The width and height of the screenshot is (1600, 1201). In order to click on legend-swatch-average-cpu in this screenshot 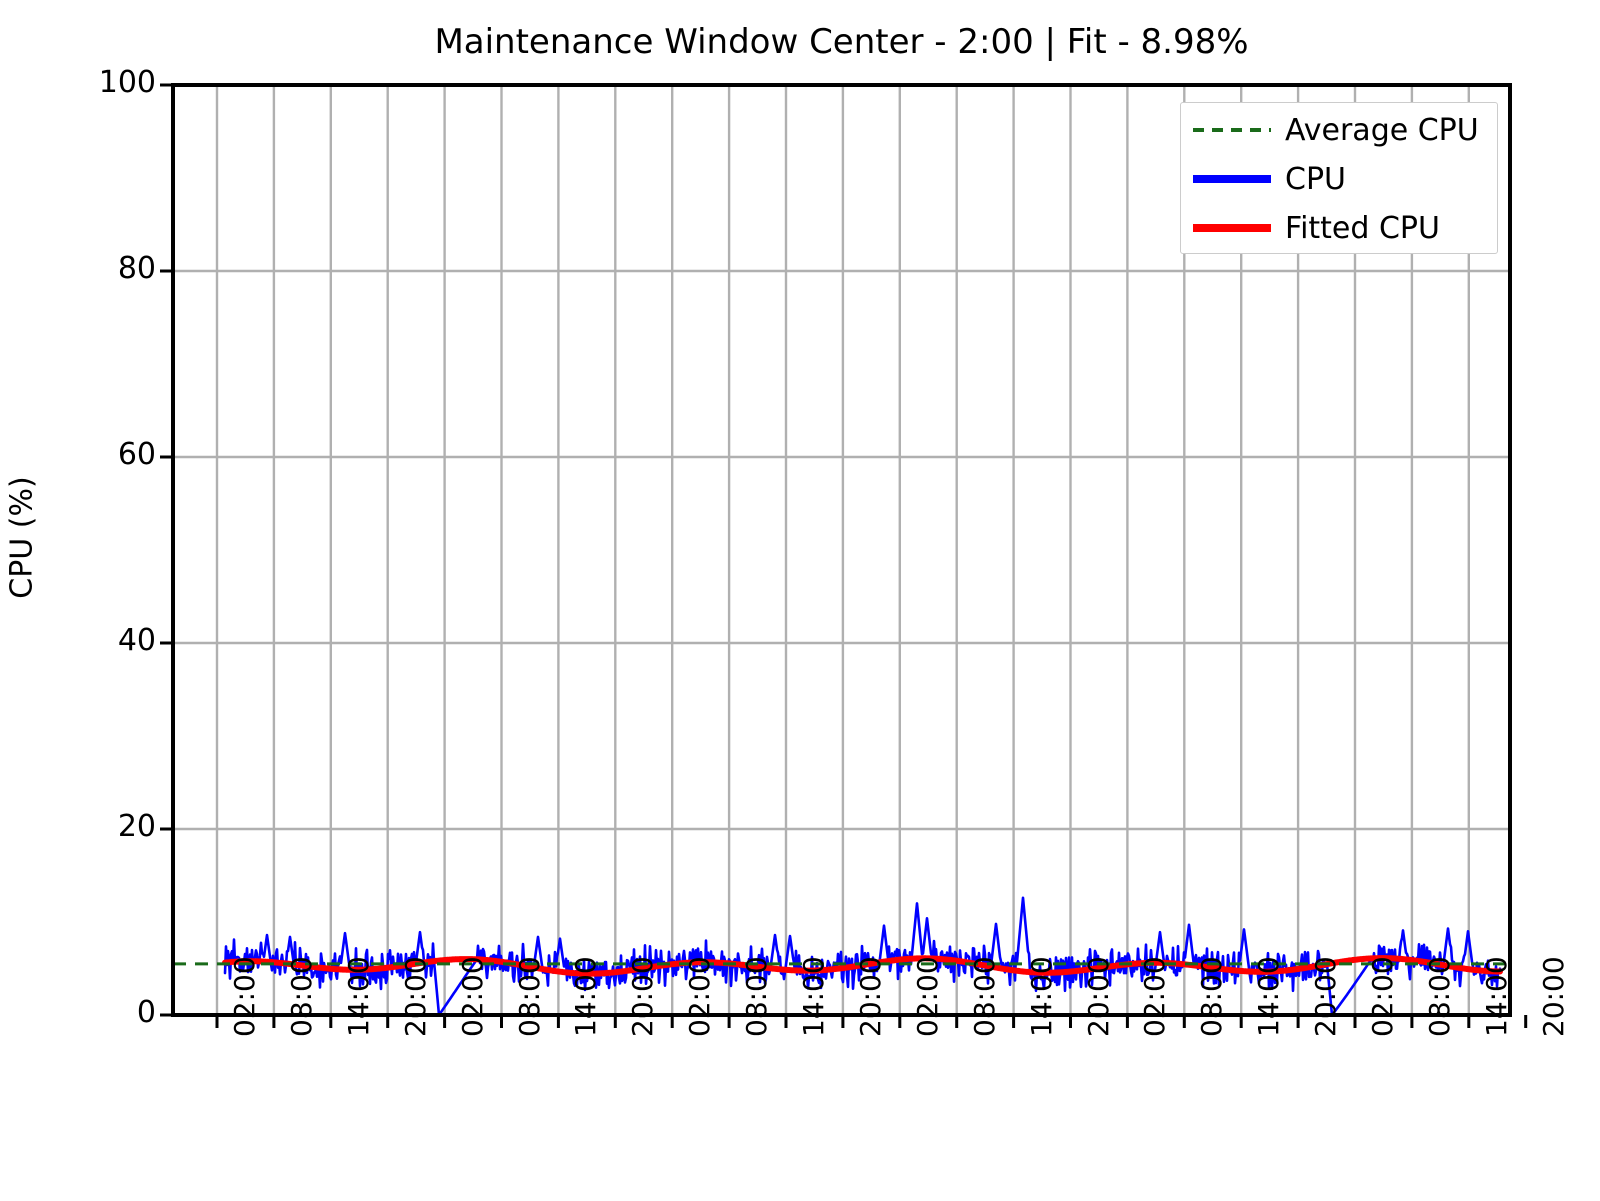, I will do `click(1232, 130)`.